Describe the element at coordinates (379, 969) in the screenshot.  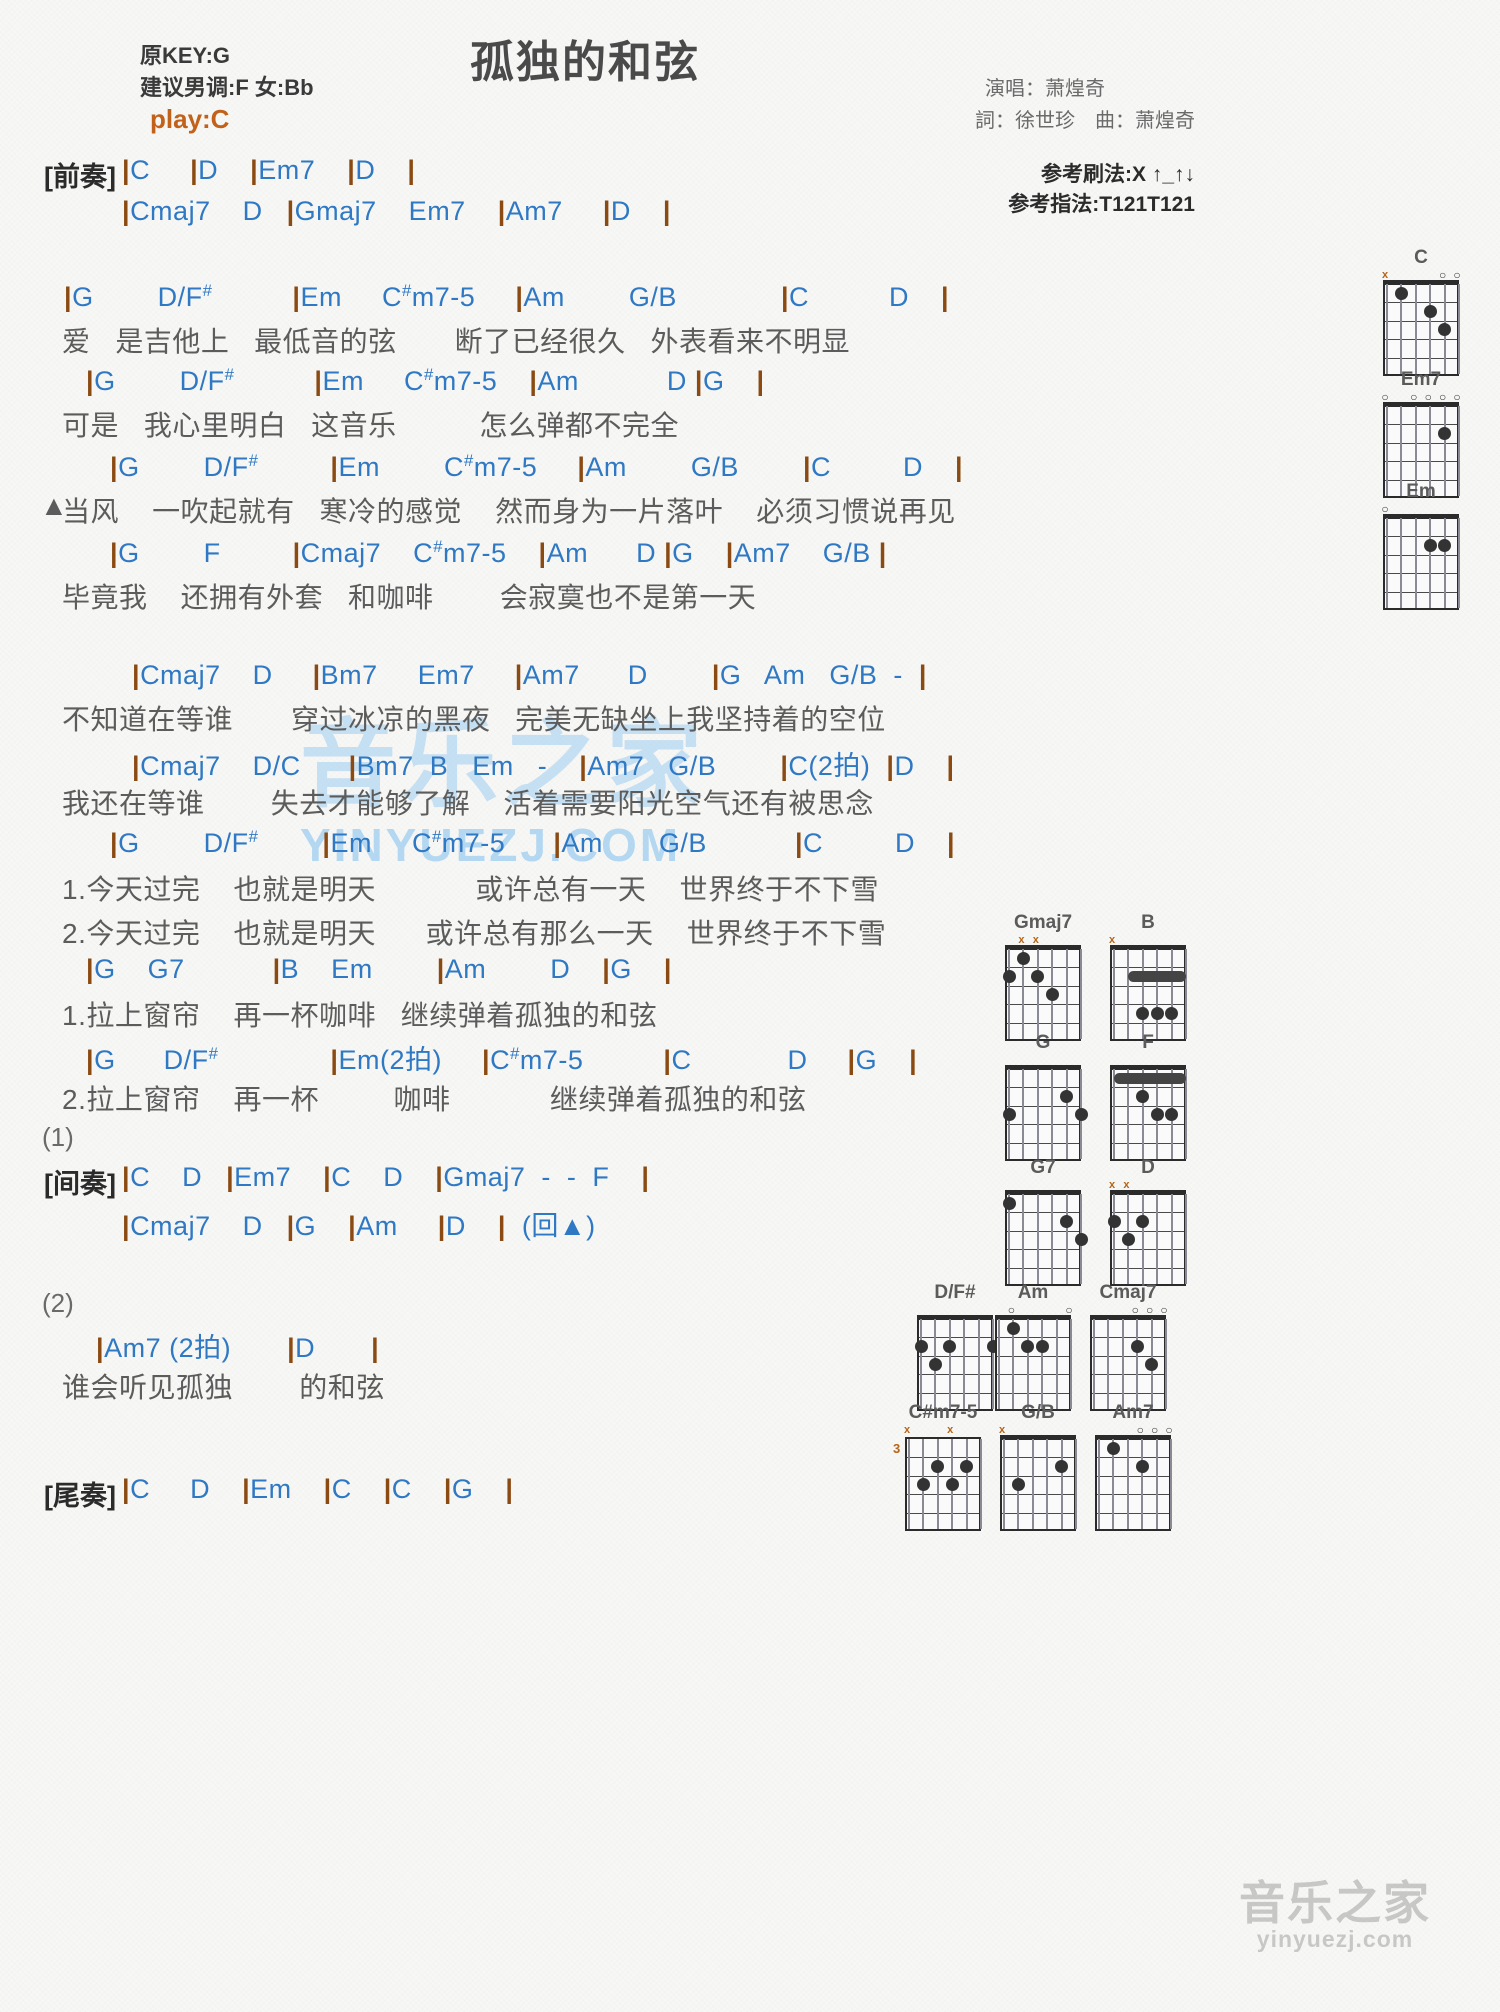
I see `chord-line-ch-4: |G G7 |B Em |Am D |G |` at that location.